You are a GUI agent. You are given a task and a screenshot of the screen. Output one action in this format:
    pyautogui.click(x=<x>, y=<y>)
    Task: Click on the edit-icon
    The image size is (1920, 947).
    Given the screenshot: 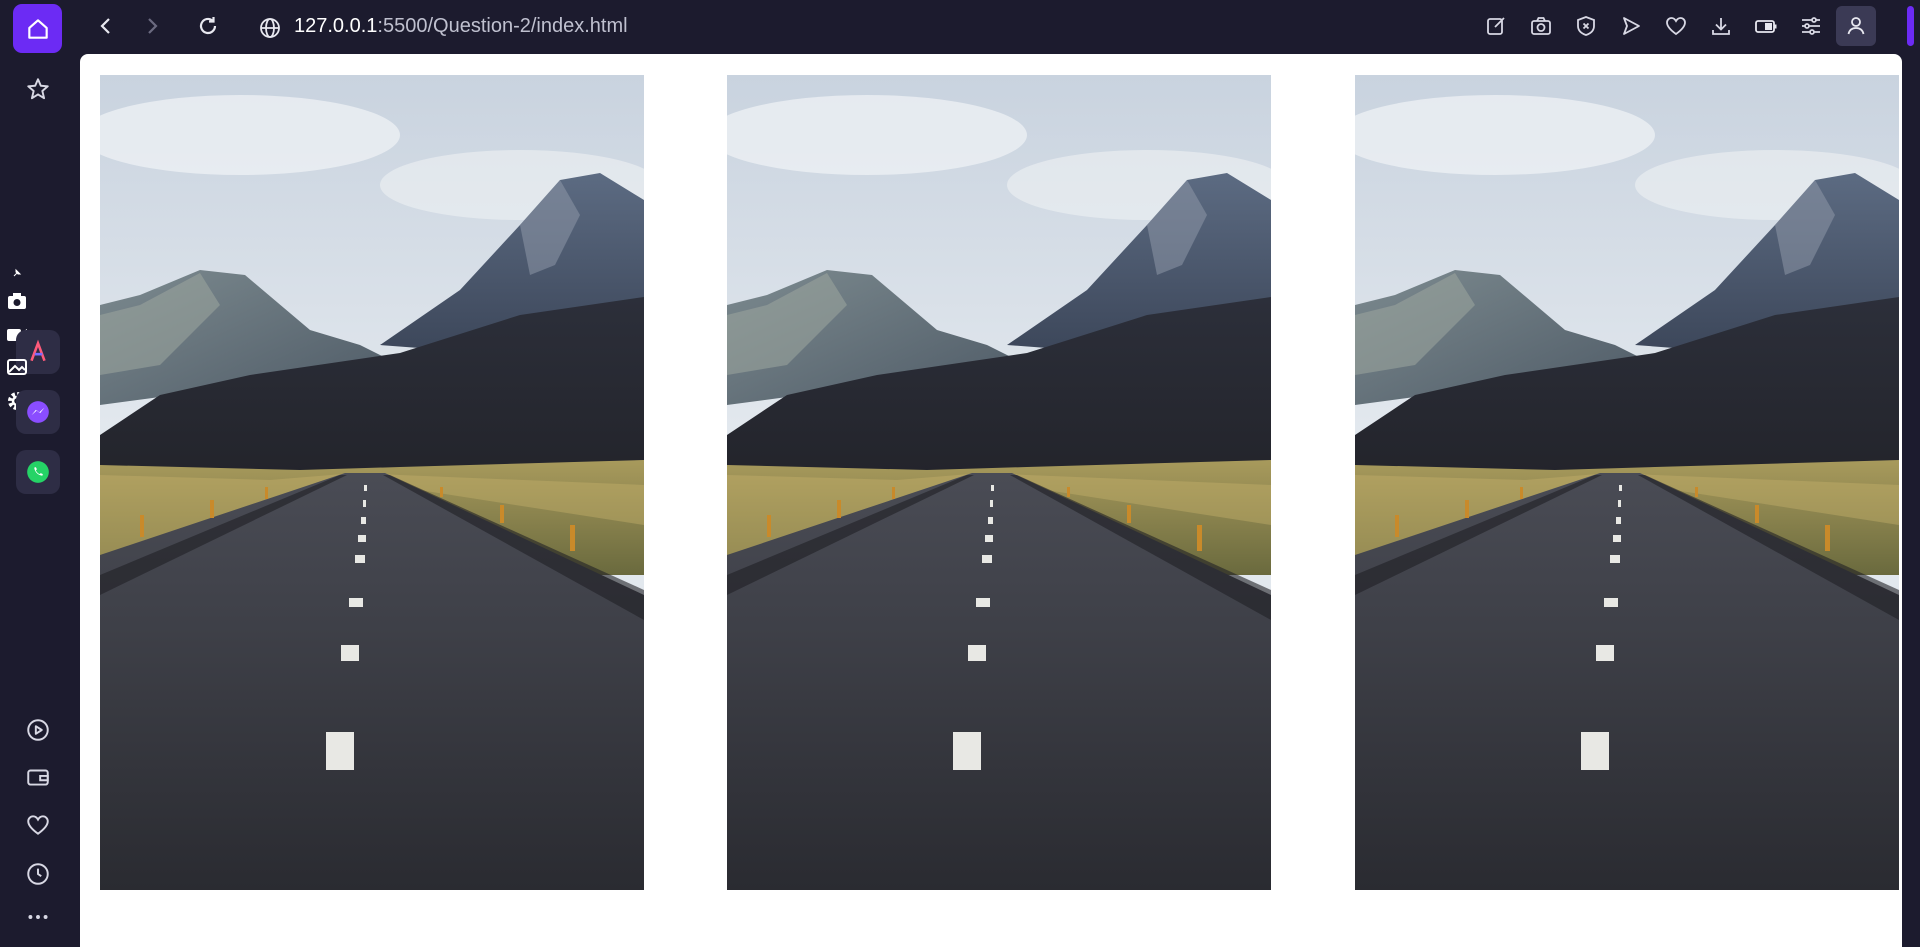 What is the action you would take?
    pyautogui.click(x=1496, y=26)
    